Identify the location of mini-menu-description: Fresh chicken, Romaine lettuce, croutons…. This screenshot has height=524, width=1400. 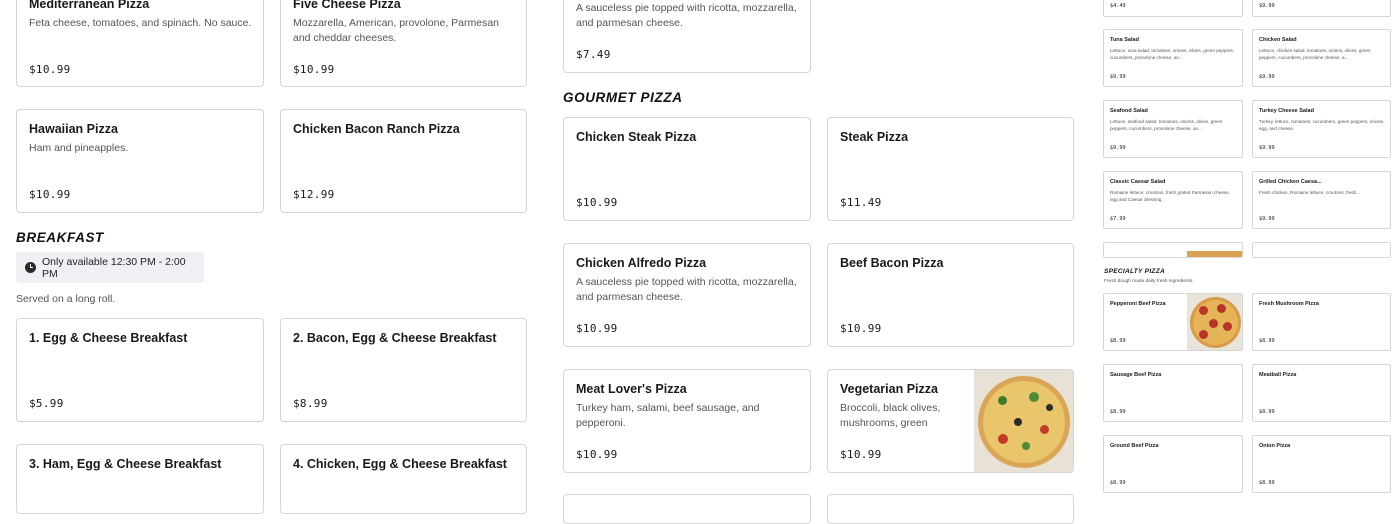
(1310, 192).